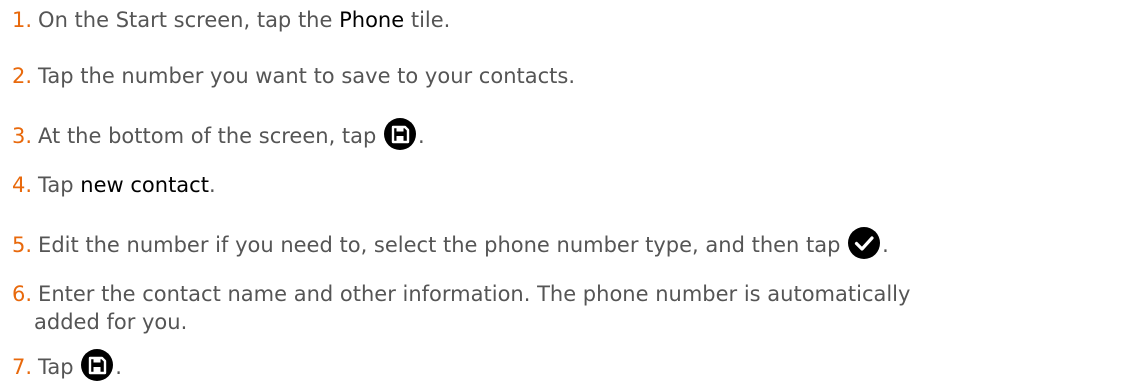  What do you see at coordinates (577, 365) in the screenshot?
I see `step-7: 7. Tap .` at bounding box center [577, 365].